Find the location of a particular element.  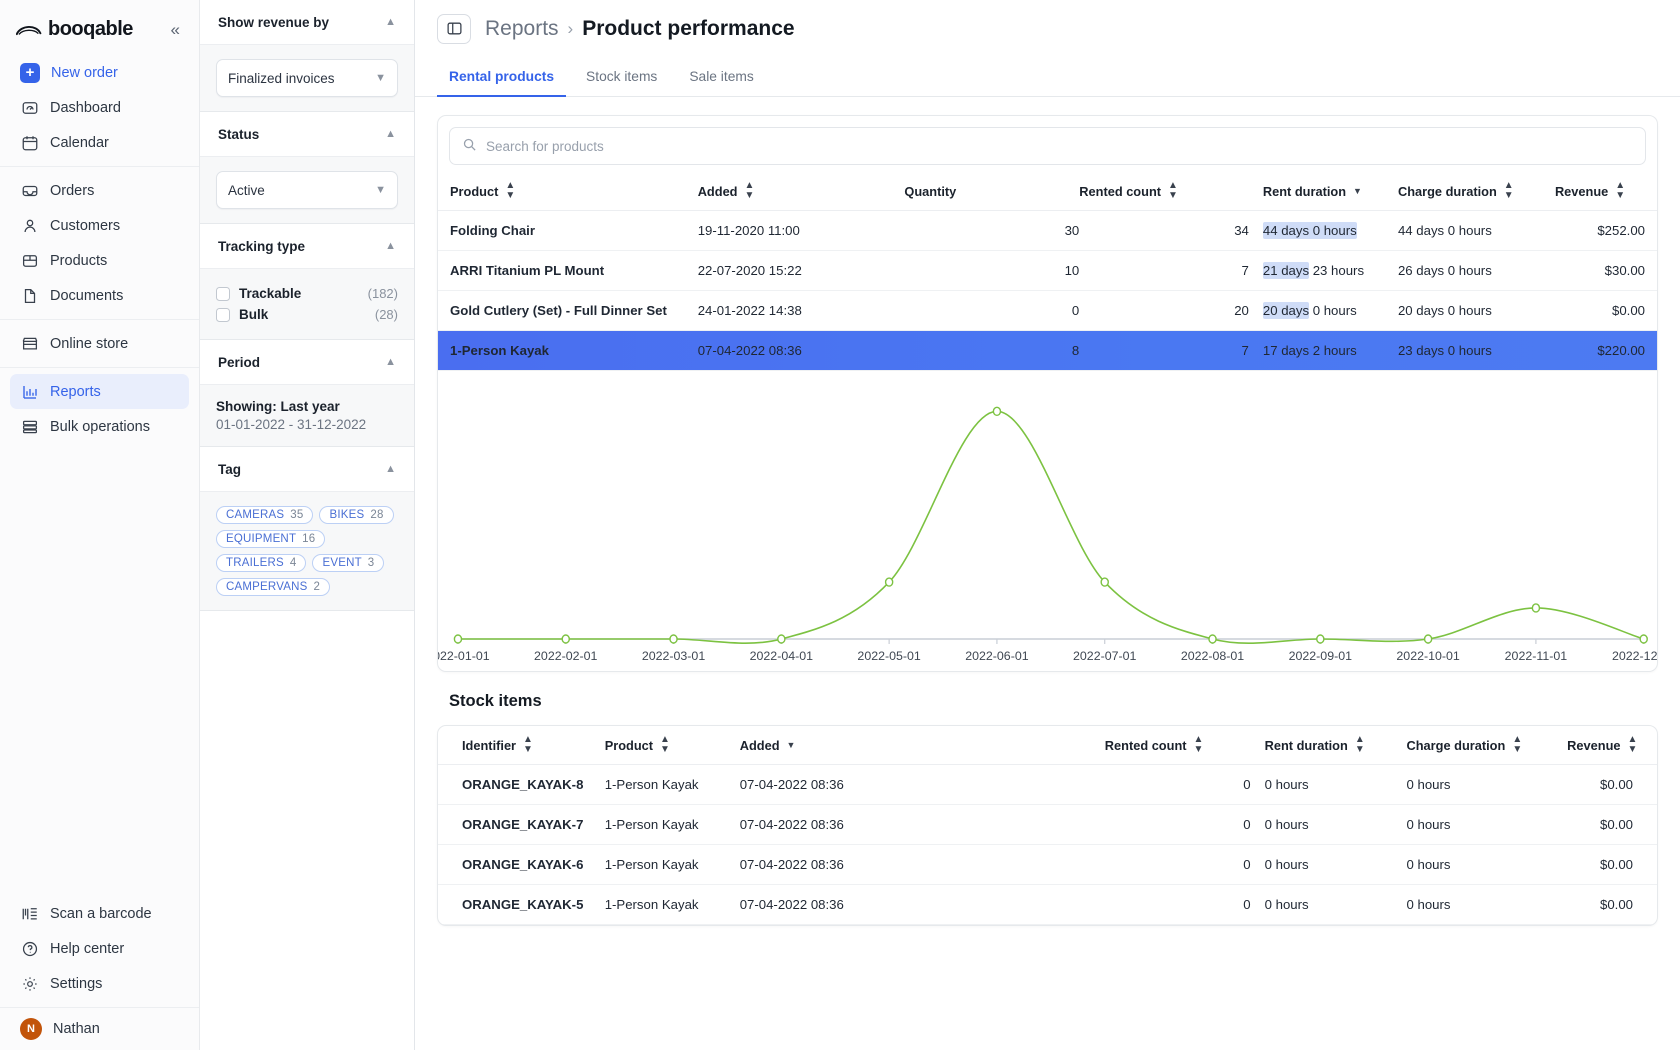

column-header-added: Added ▼ is located at coordinates (917, 745).